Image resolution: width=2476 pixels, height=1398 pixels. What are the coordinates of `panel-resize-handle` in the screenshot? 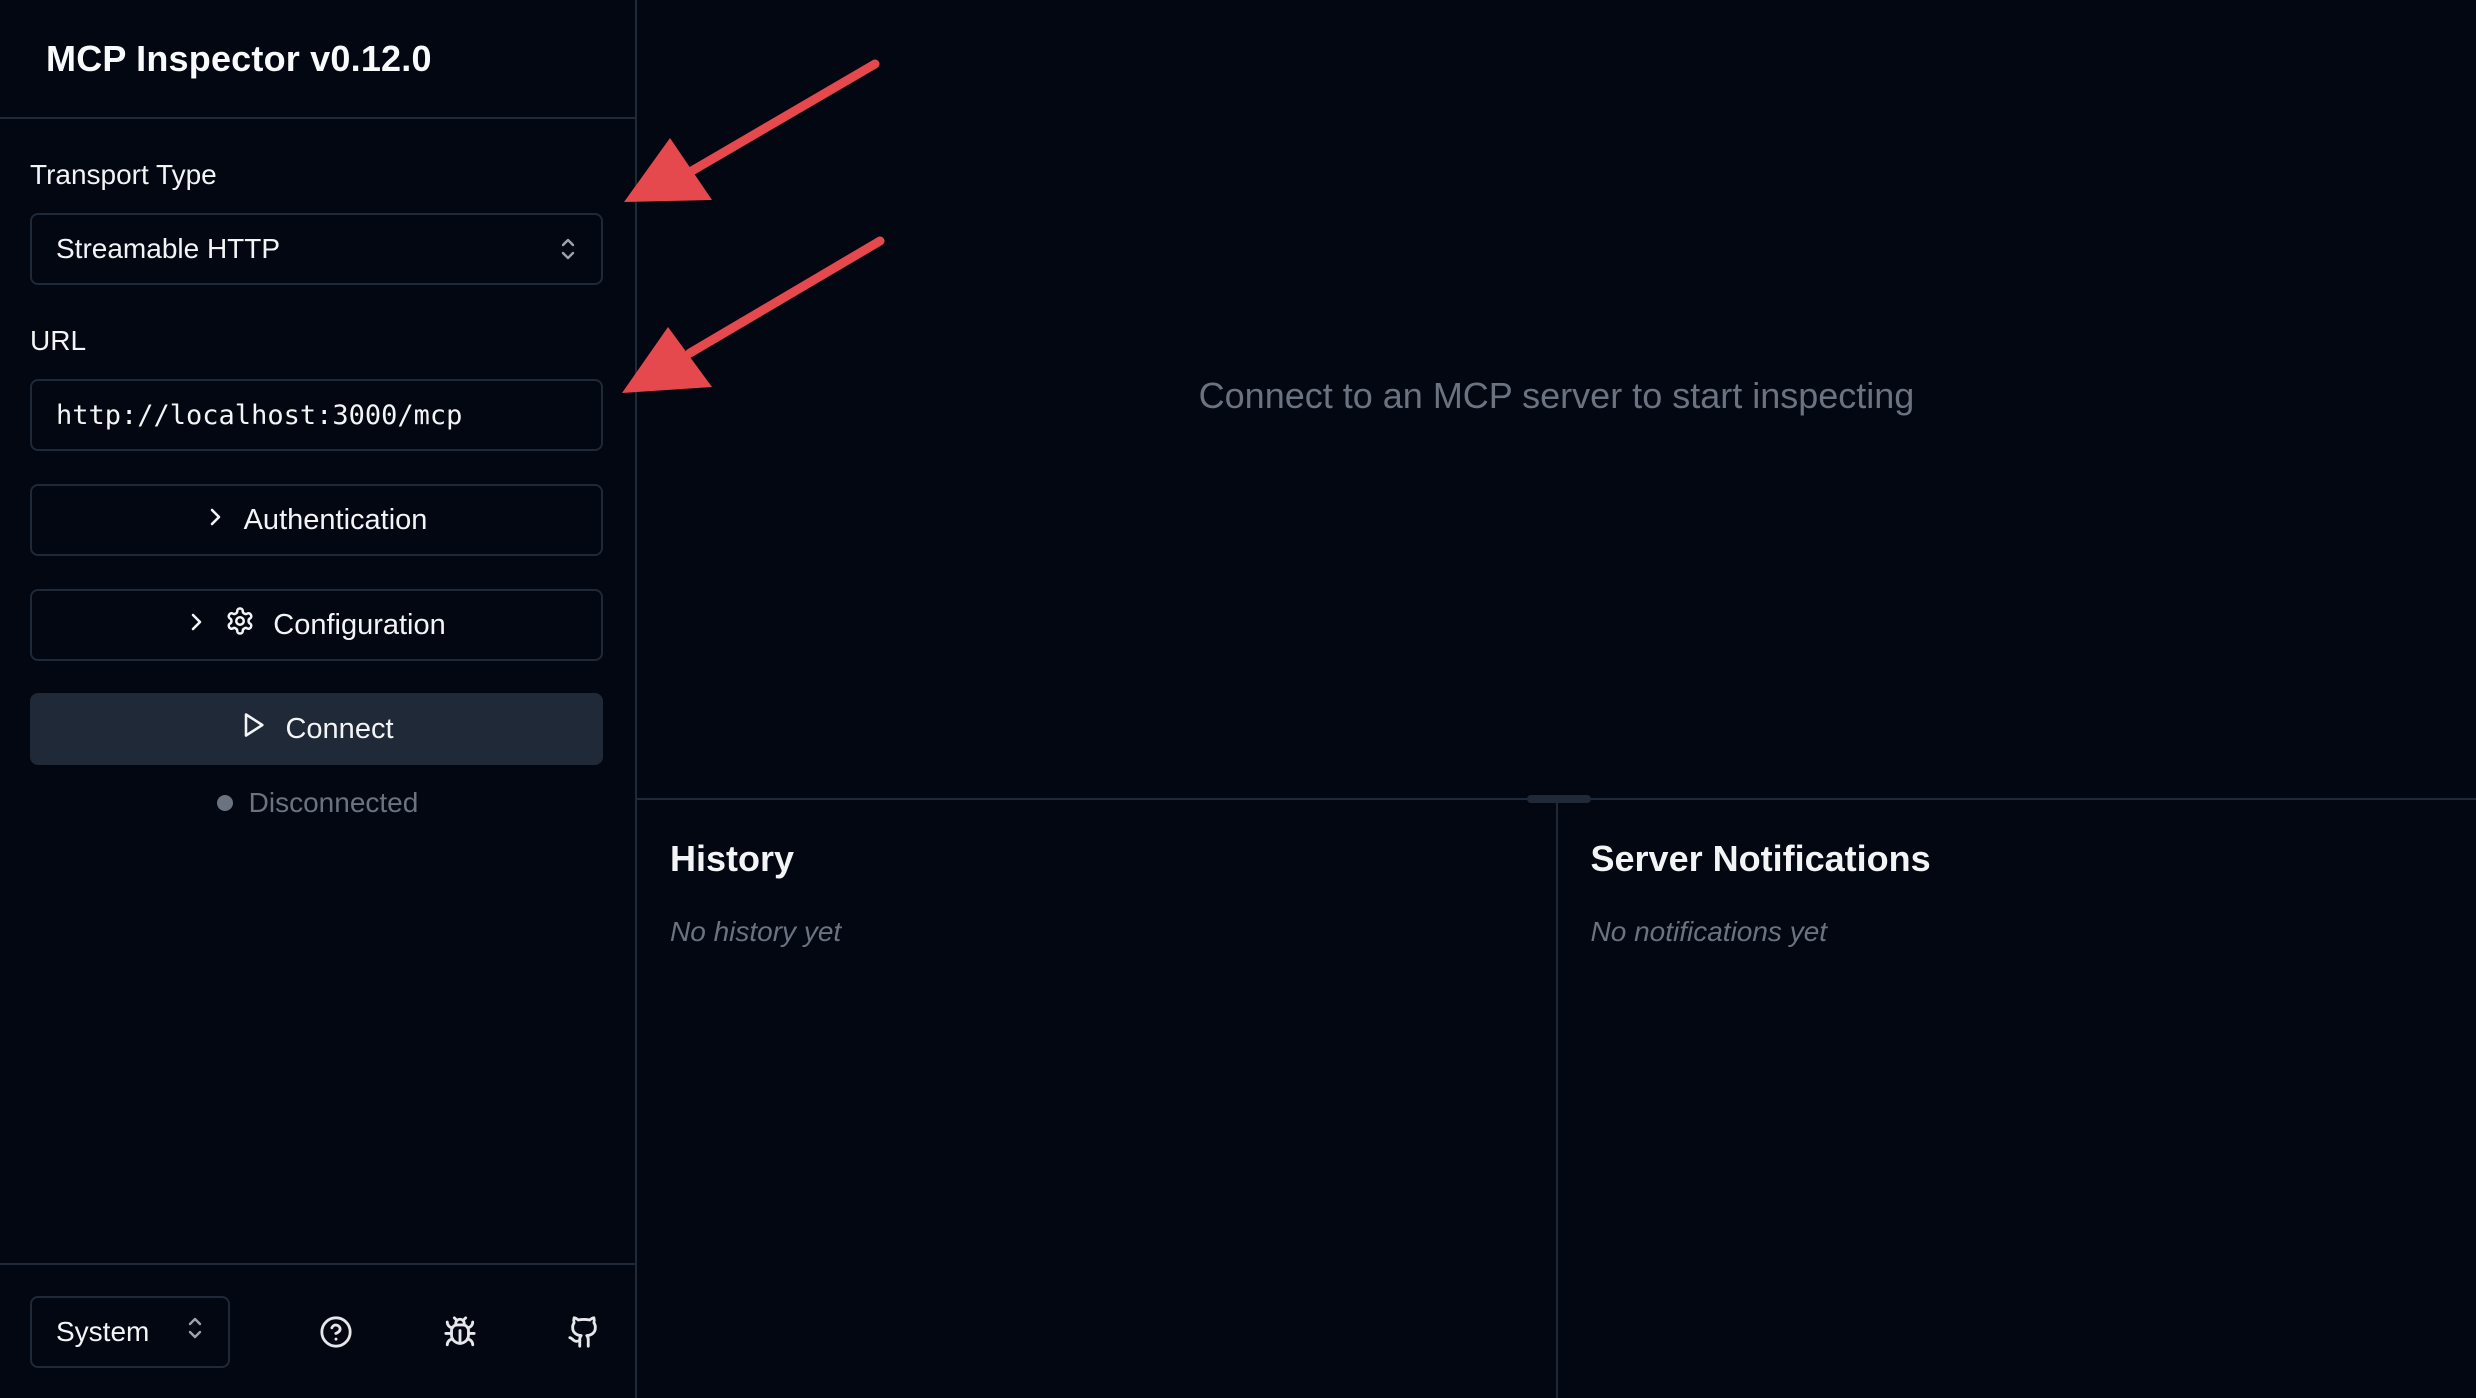 It's located at (1559, 799).